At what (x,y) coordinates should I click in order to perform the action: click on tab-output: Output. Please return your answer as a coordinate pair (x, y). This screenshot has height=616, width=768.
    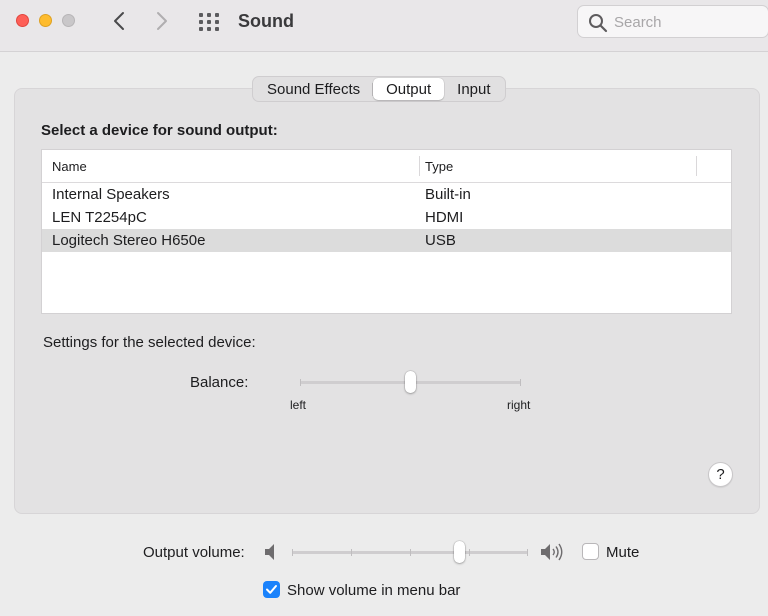
    Looking at the image, I should click on (409, 89).